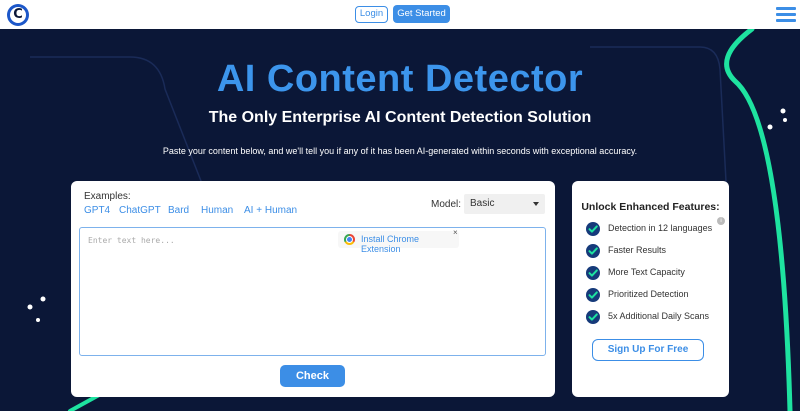 The width and height of the screenshot is (800, 411). Describe the element at coordinates (536, 204) in the screenshot. I see `chevron-down-icon` at that location.